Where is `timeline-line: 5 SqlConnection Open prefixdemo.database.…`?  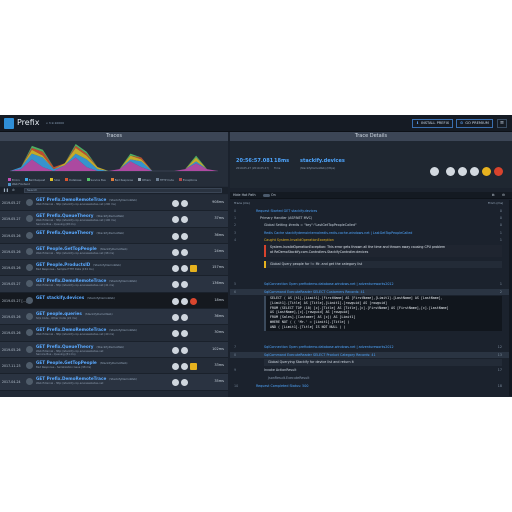 timeline-line: 5 SqlConnection Open prefixdemo.database.… is located at coordinates (371, 284).